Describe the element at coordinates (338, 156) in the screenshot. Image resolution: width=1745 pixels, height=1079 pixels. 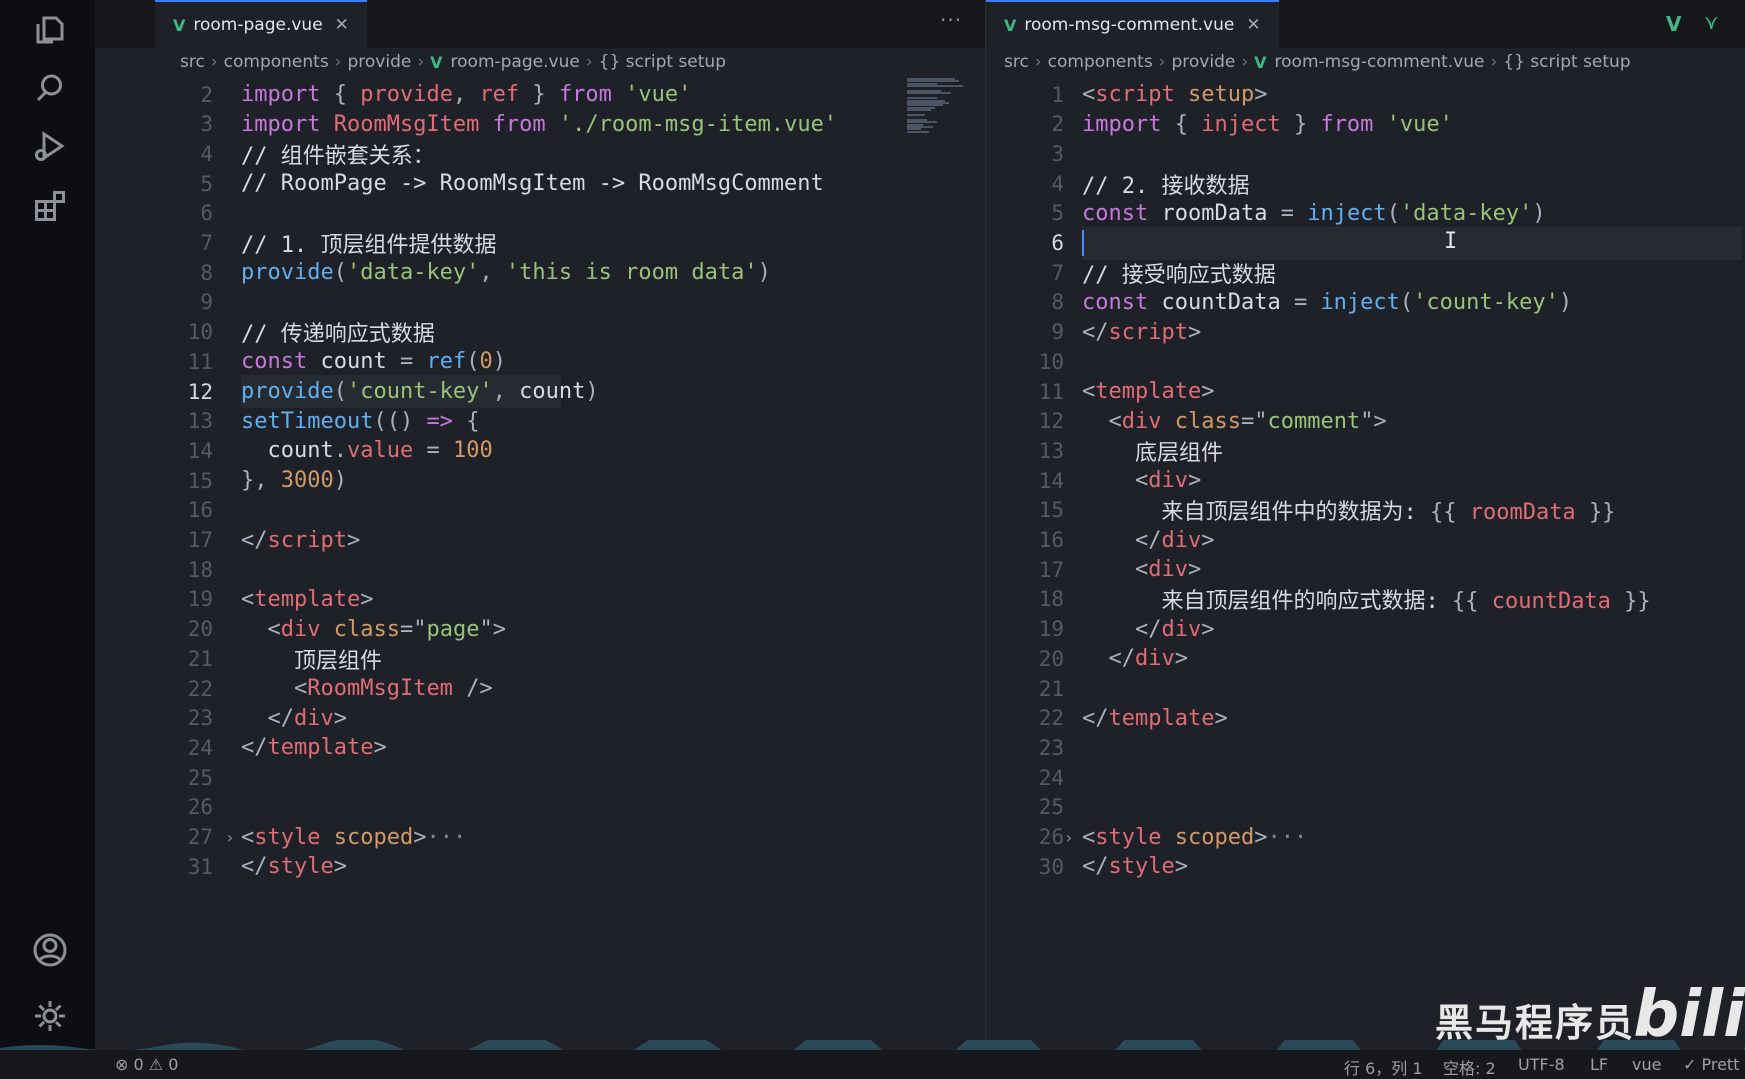
I see `code-token: // 组件嵌套关系：` at that location.